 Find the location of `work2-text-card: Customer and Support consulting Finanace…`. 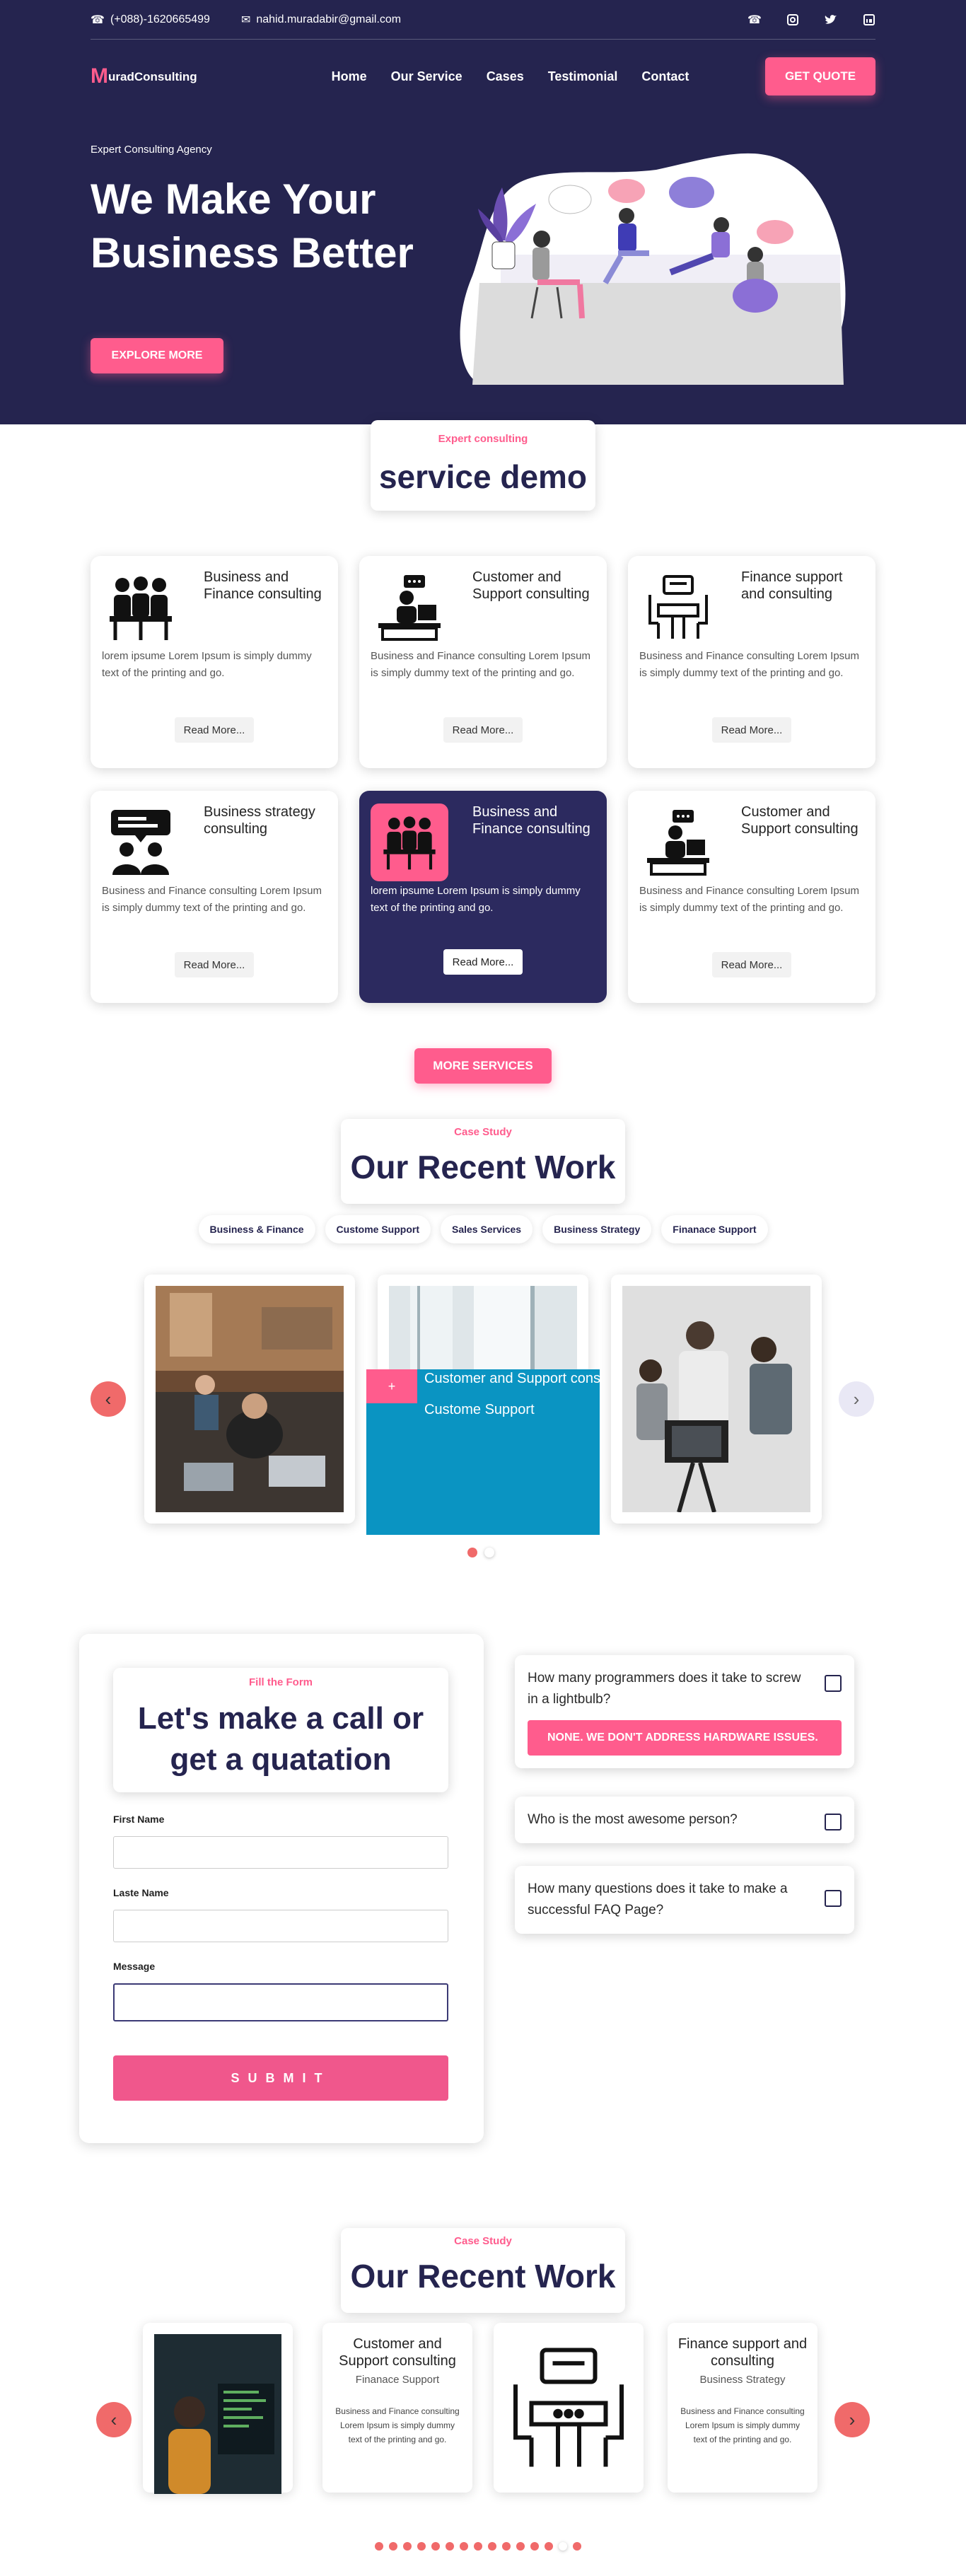

work2-text-card: Customer and Support consulting Finanace… is located at coordinates (397, 2408).